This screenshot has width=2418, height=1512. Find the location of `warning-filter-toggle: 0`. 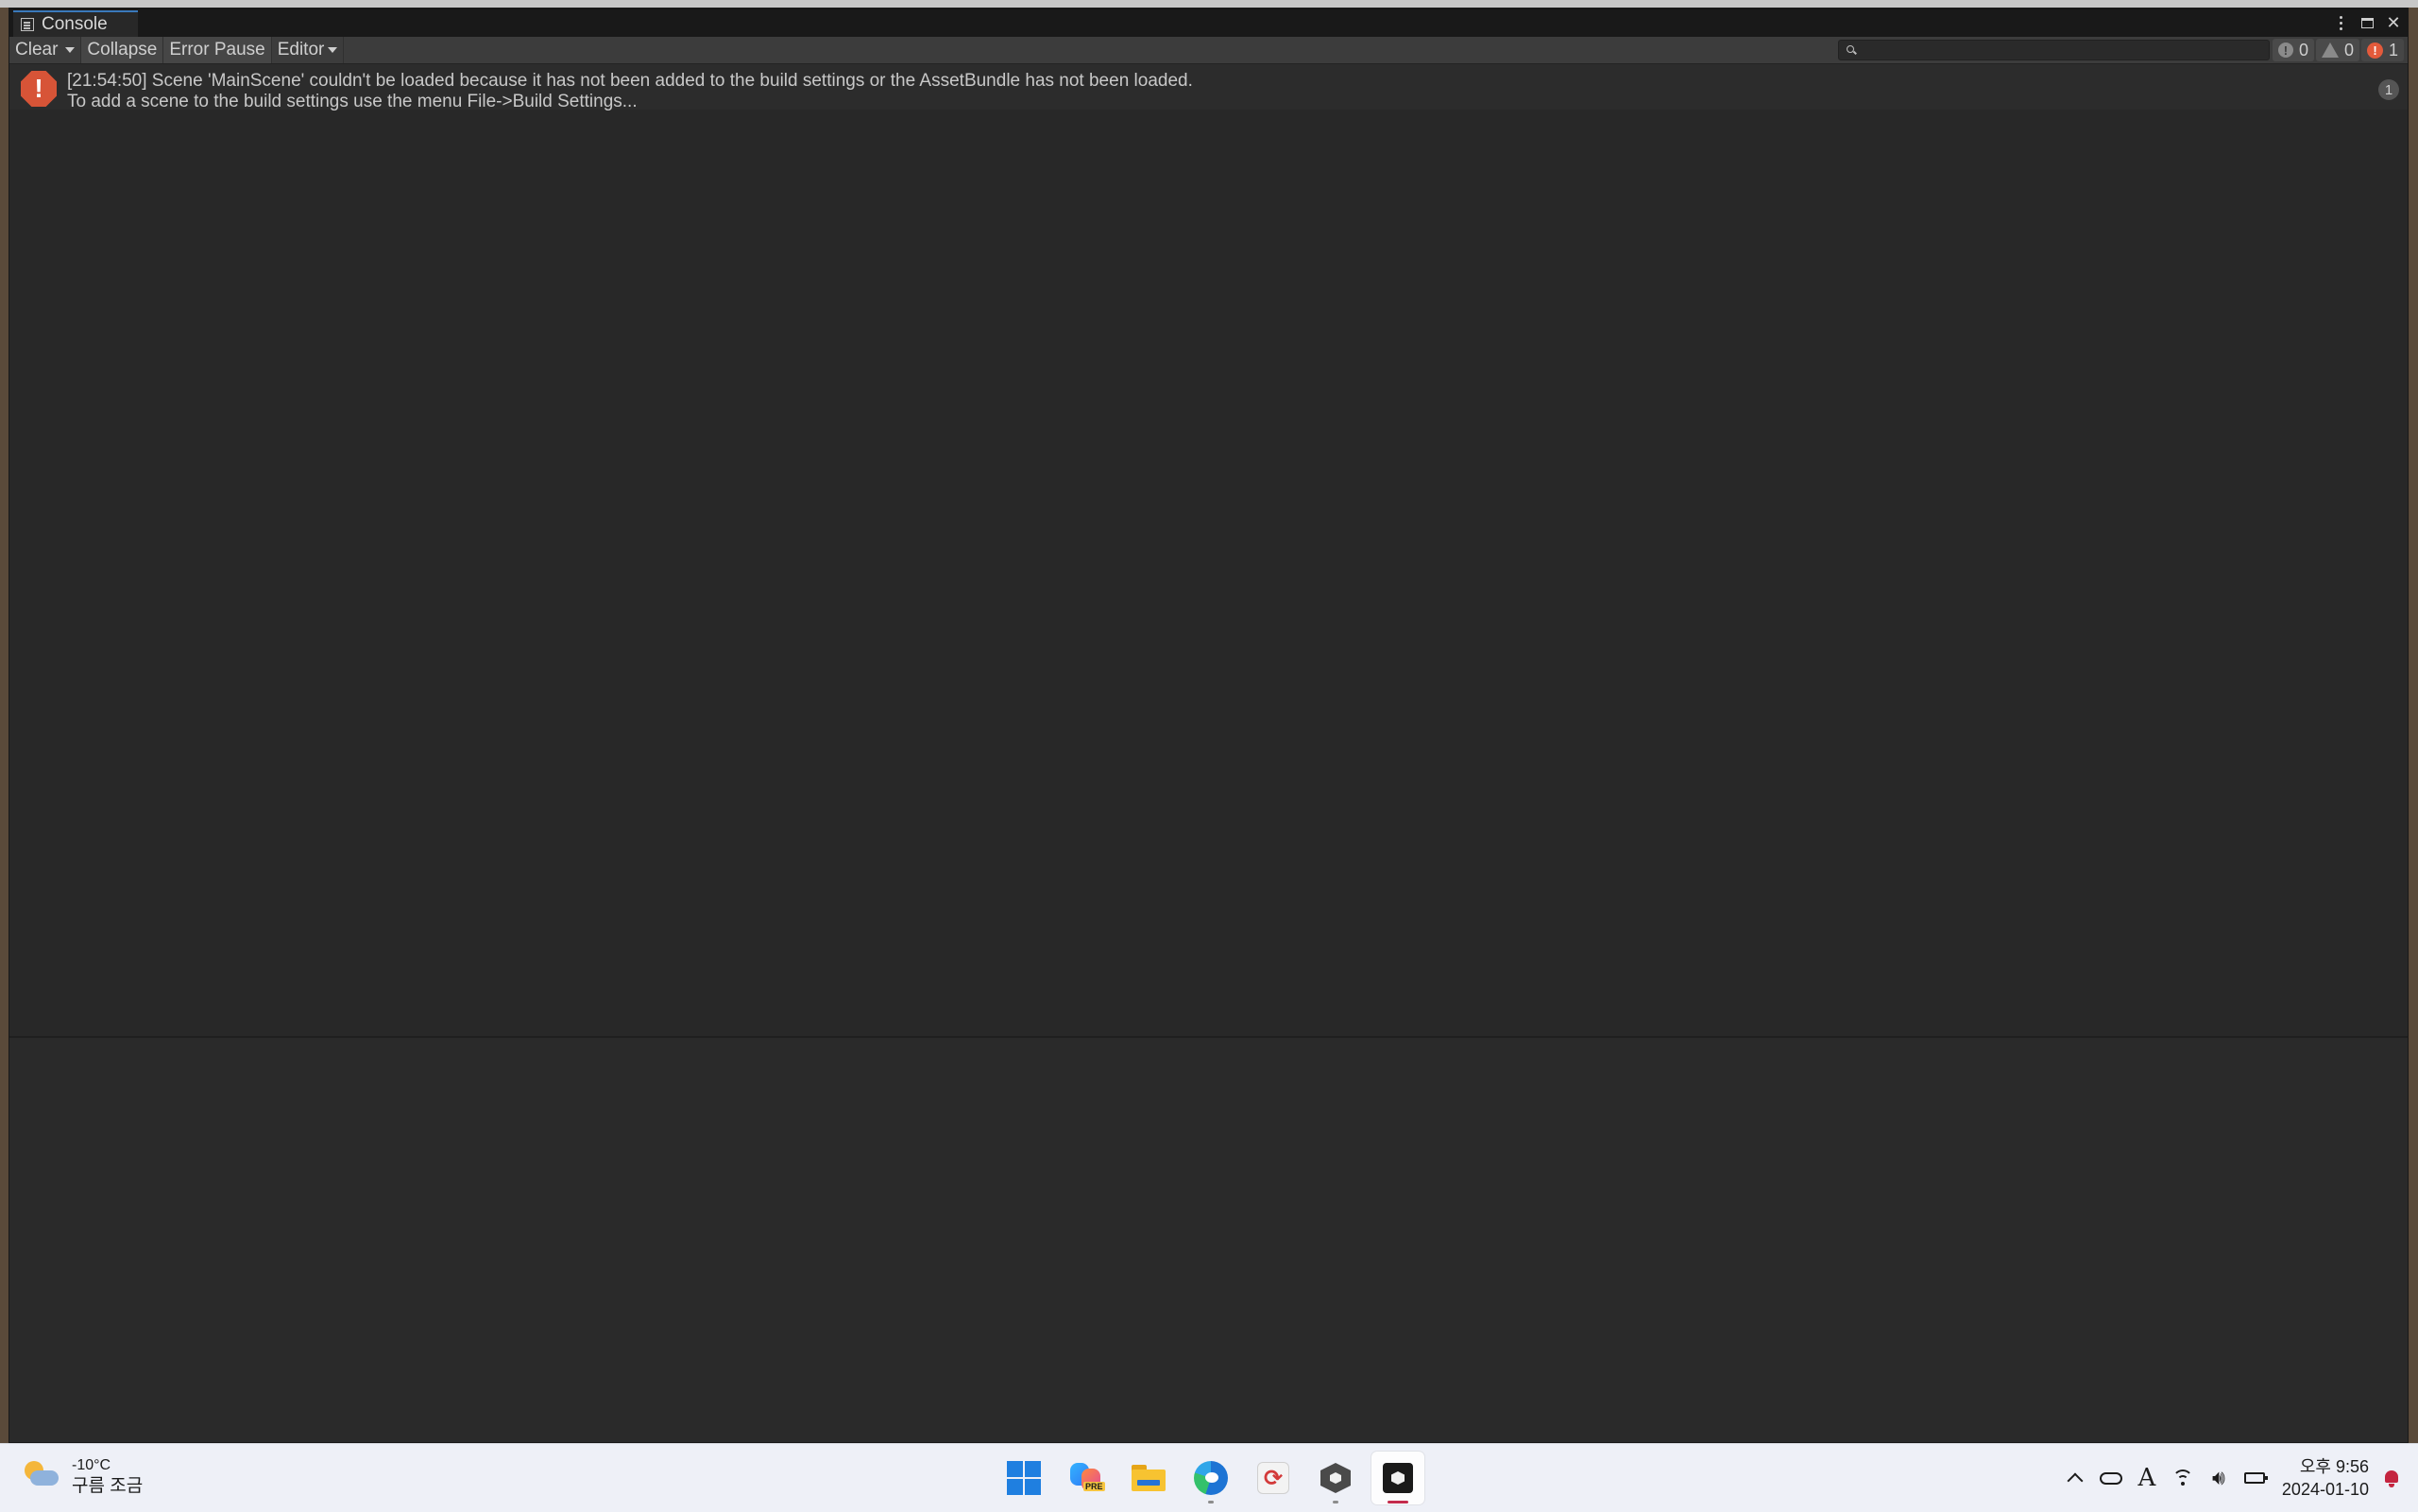

warning-filter-toggle: 0 is located at coordinates (2337, 50).